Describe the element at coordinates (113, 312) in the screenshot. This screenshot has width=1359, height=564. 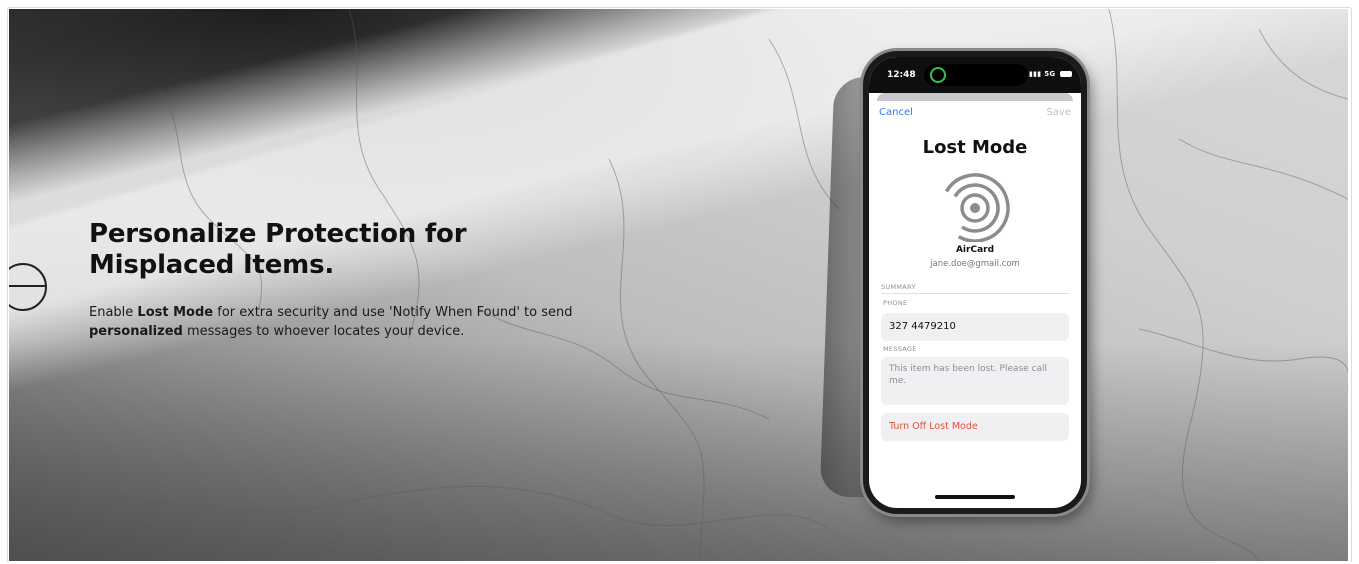
I see `desc-text-1: Enable` at that location.